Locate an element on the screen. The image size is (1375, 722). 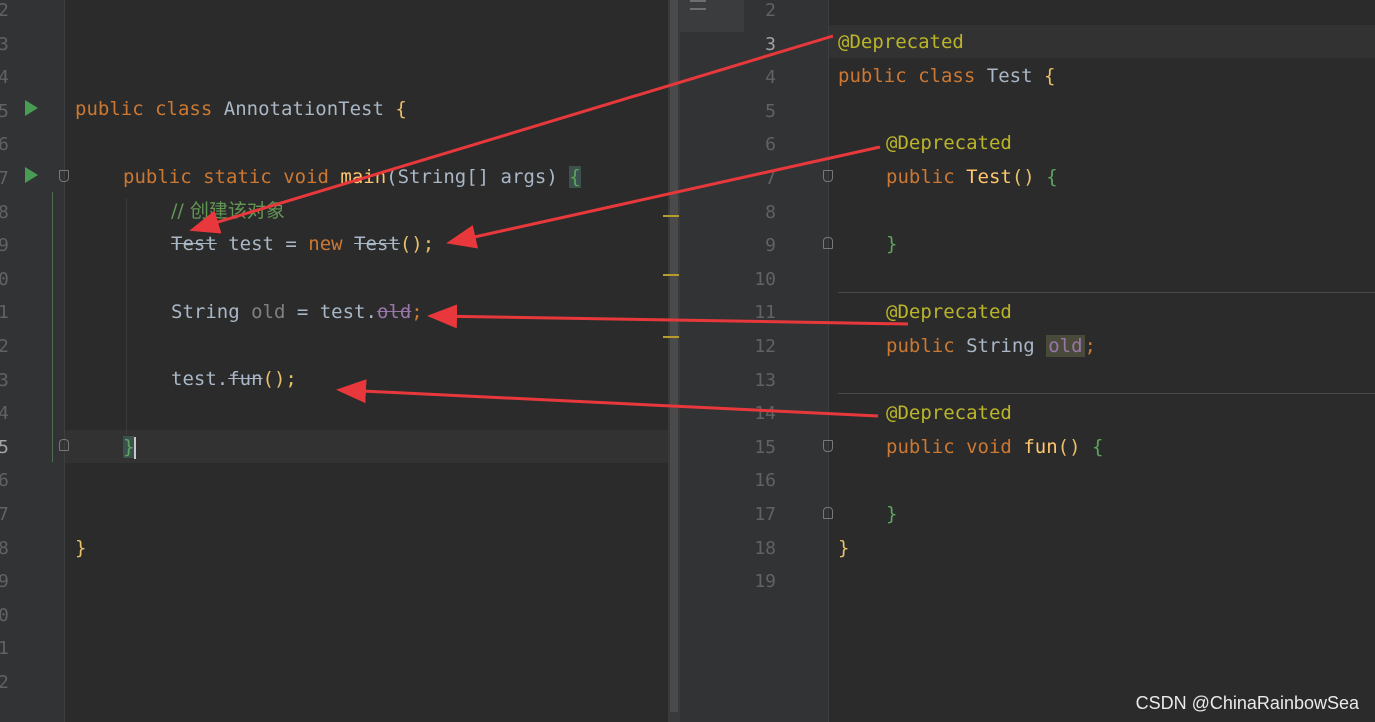
line-number: 13 is located at coordinates (760, 380).